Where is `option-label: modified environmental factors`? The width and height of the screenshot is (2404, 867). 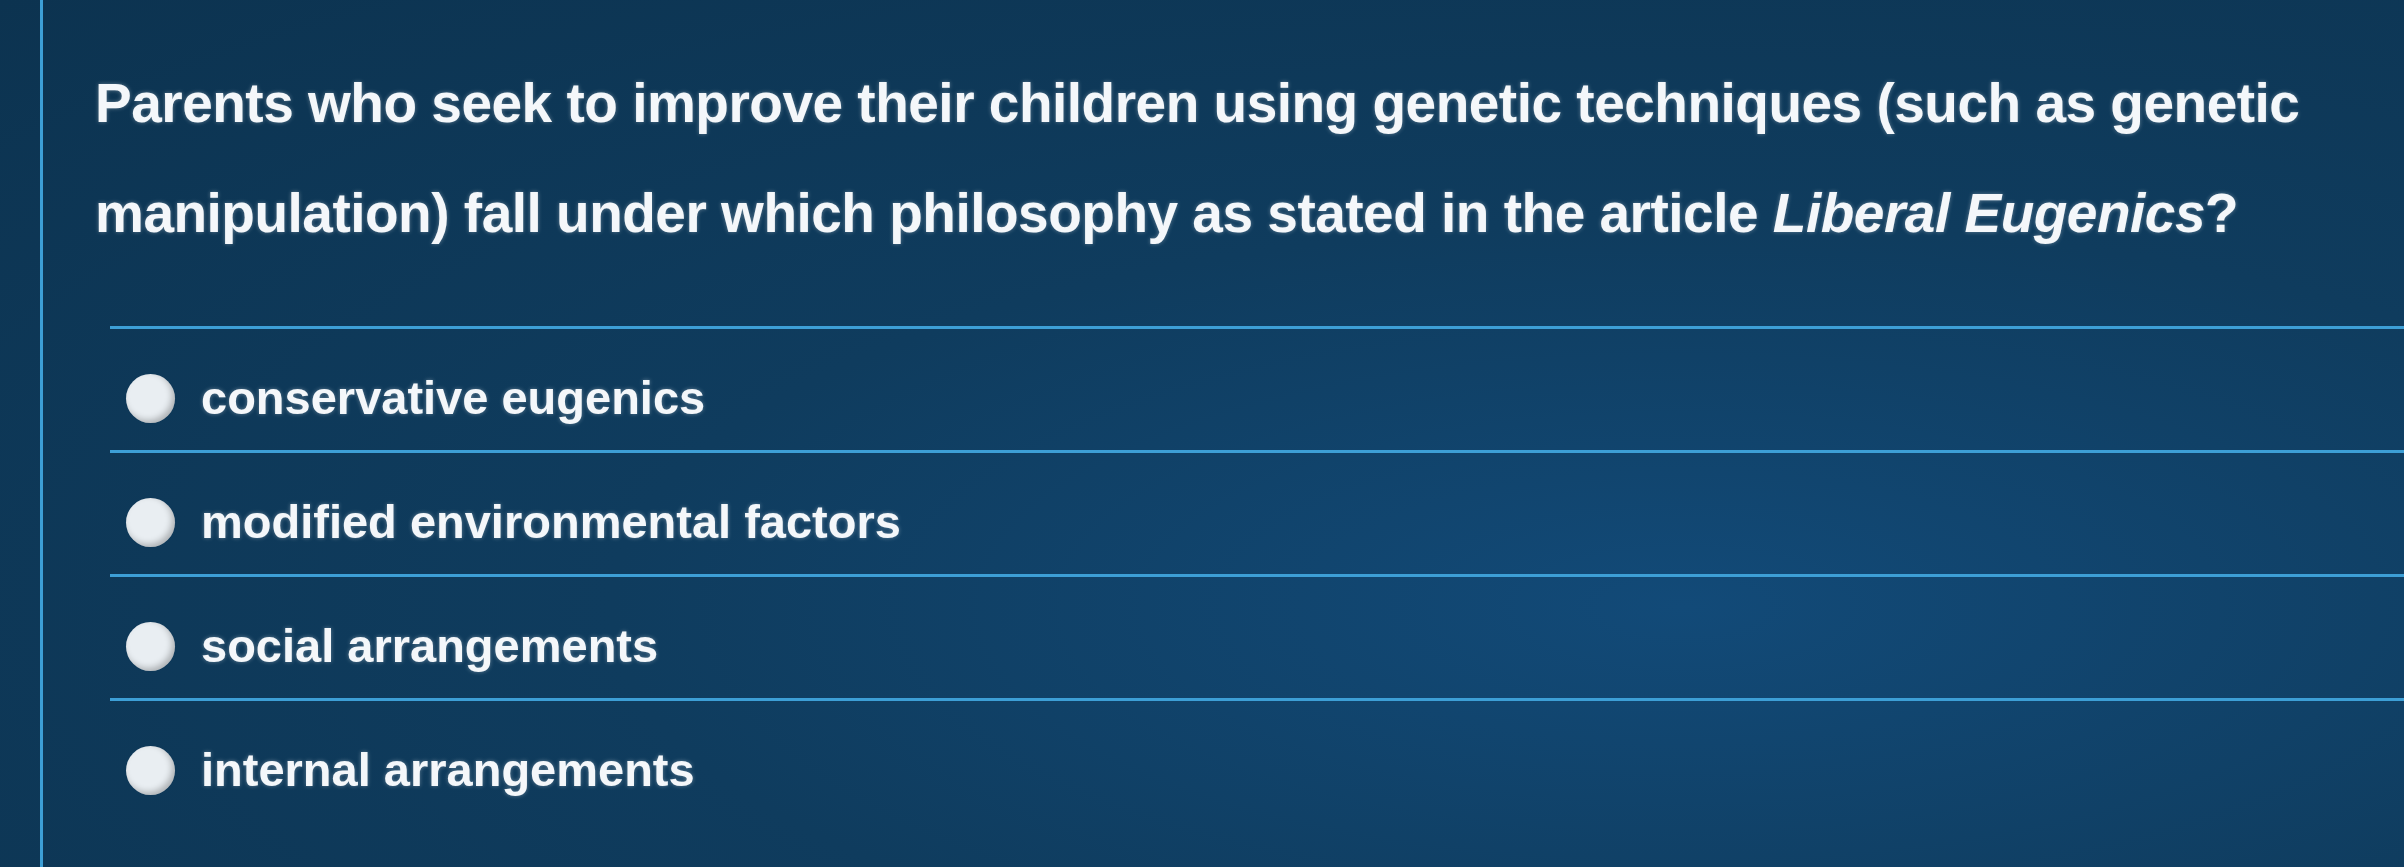
option-label: modified environmental factors is located at coordinates (551, 522).